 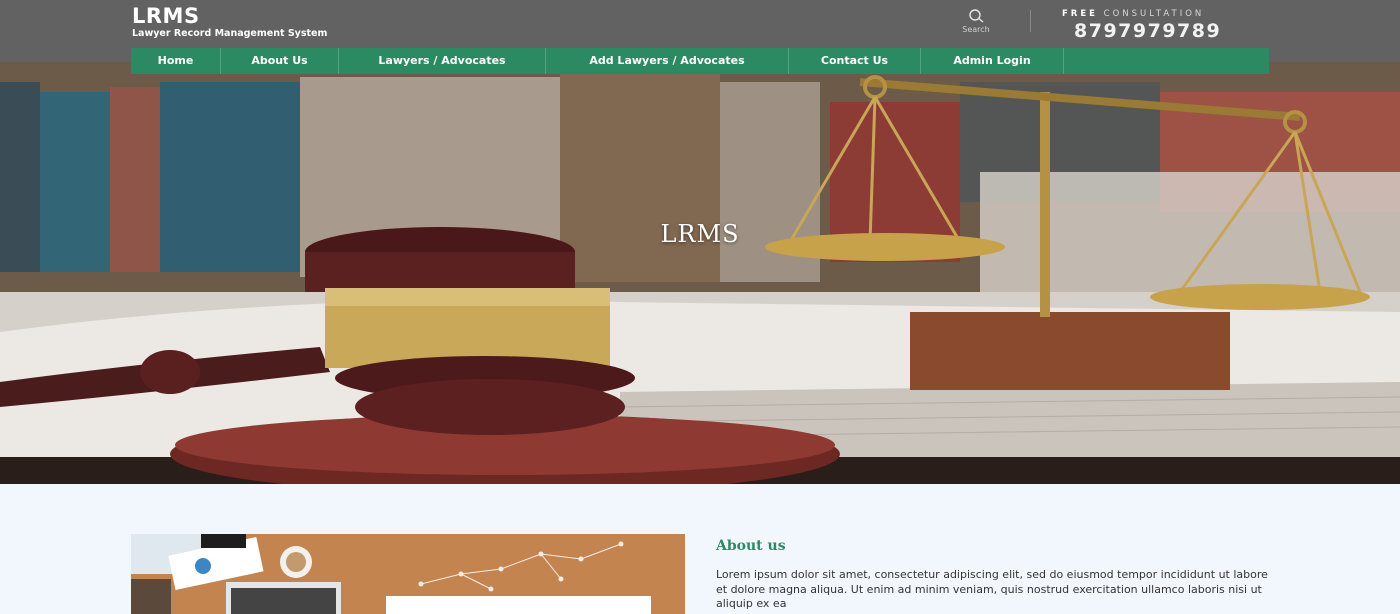 I want to click on search-label: Search, so click(x=976, y=29).